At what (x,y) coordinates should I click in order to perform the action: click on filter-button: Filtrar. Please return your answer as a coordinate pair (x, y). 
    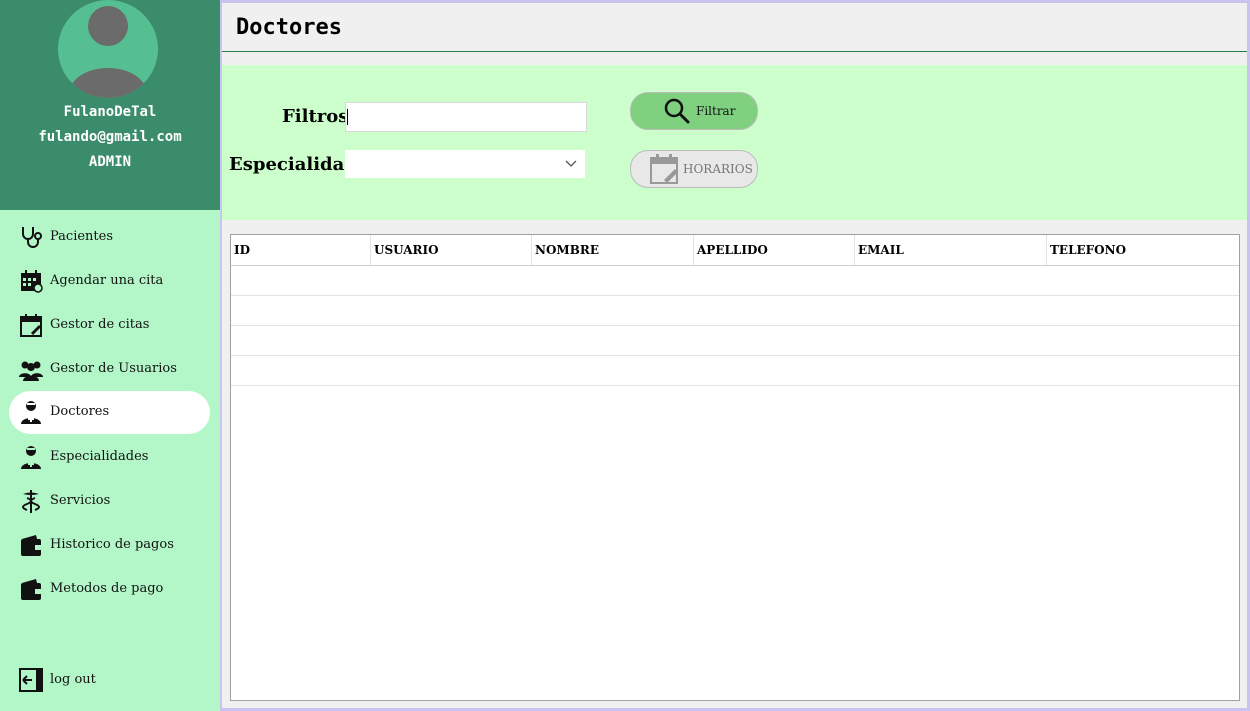
    Looking at the image, I should click on (694, 111).